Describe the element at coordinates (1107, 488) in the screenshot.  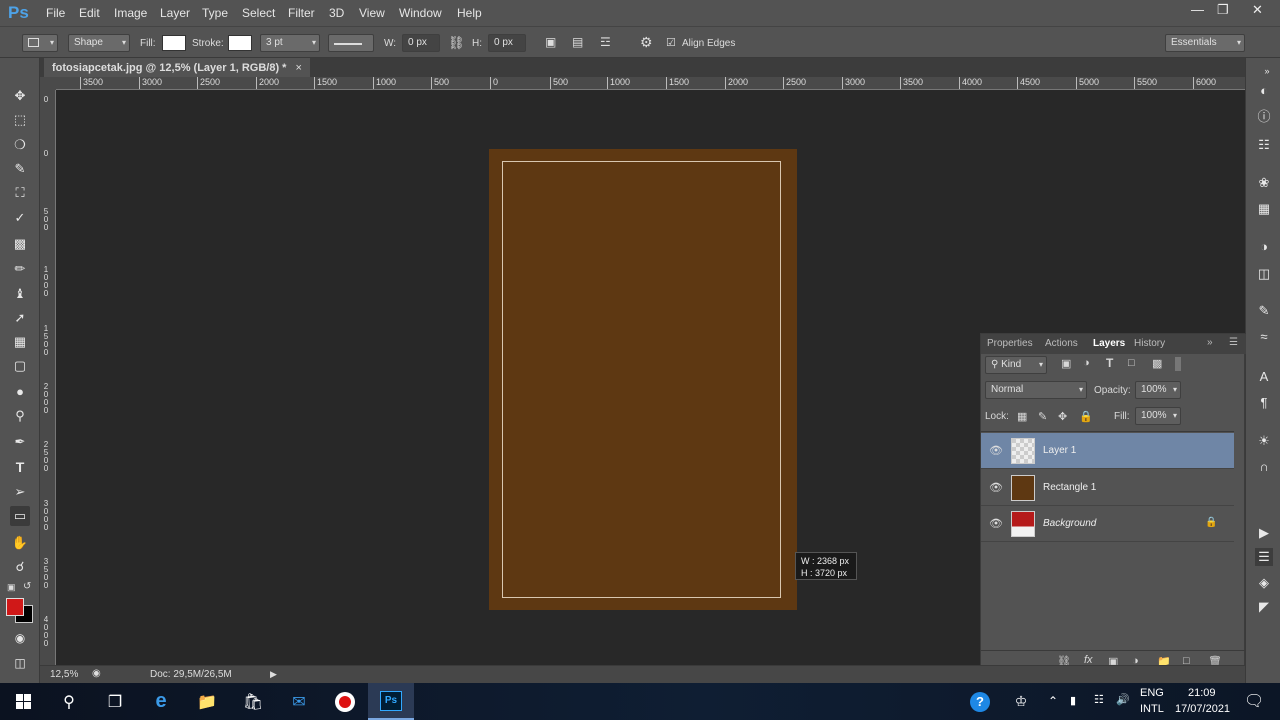
I see `layer-row-rectangle-1: 👁 Rectangle 1` at that location.